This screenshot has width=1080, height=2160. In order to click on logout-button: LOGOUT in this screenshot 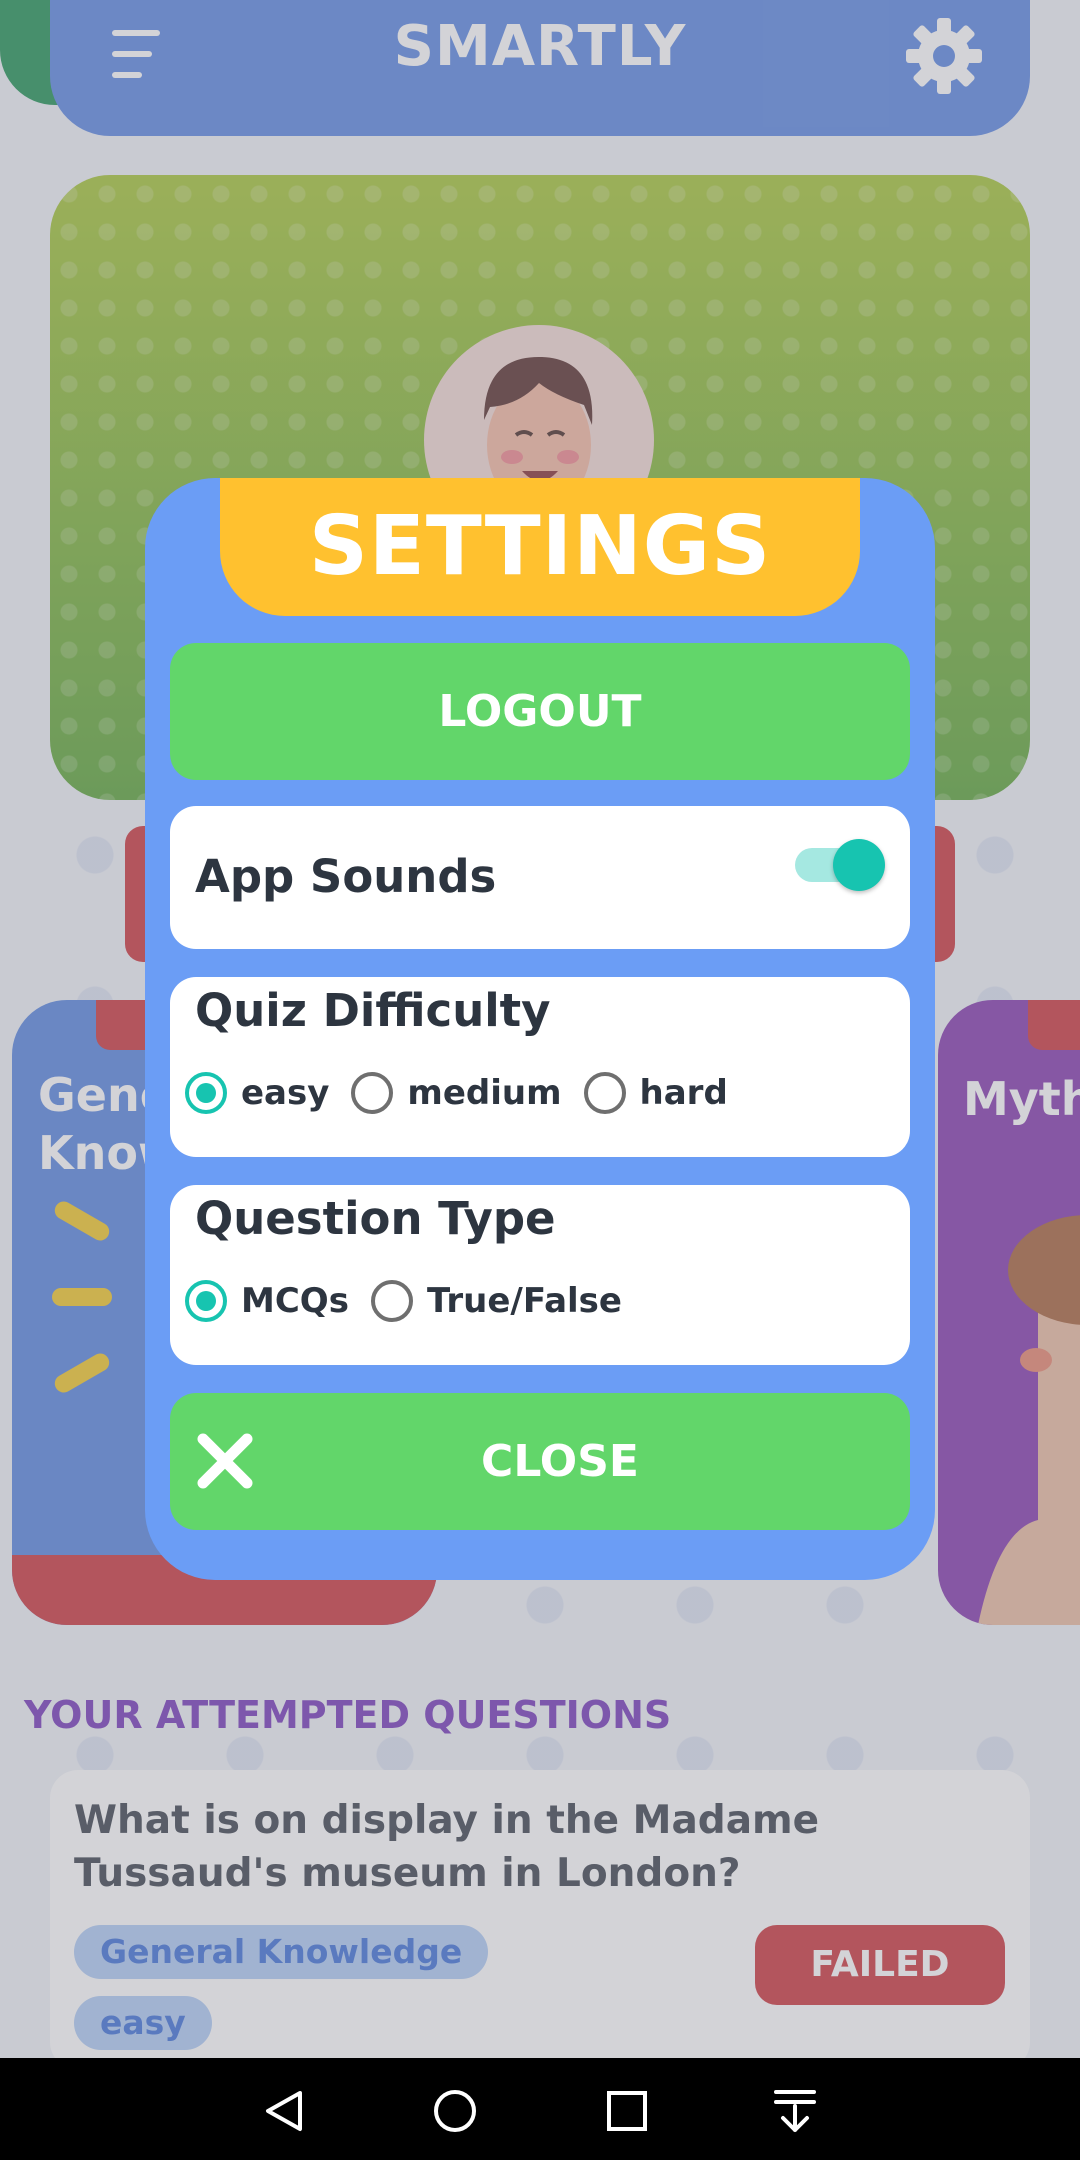, I will do `click(540, 711)`.